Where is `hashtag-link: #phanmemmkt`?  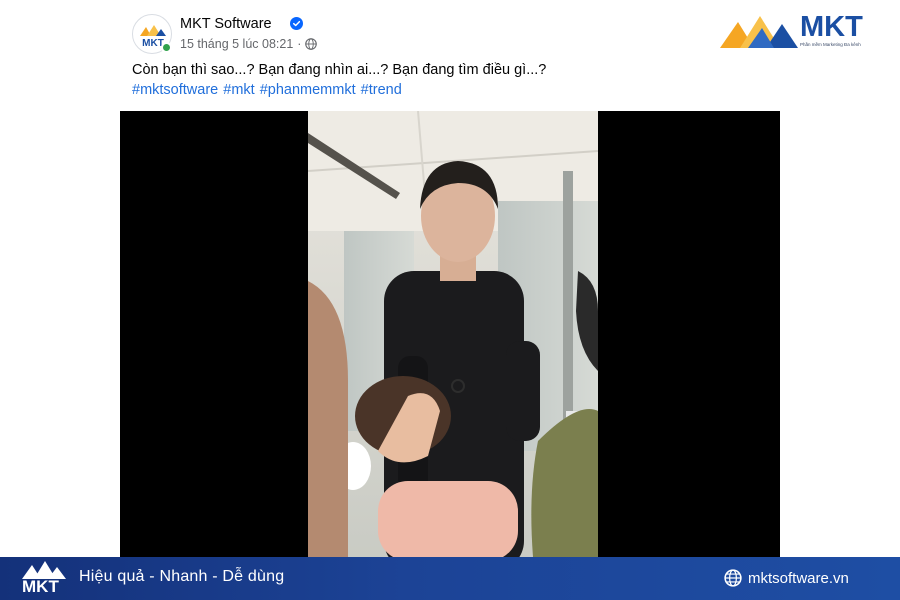 hashtag-link: #phanmemmkt is located at coordinates (308, 90).